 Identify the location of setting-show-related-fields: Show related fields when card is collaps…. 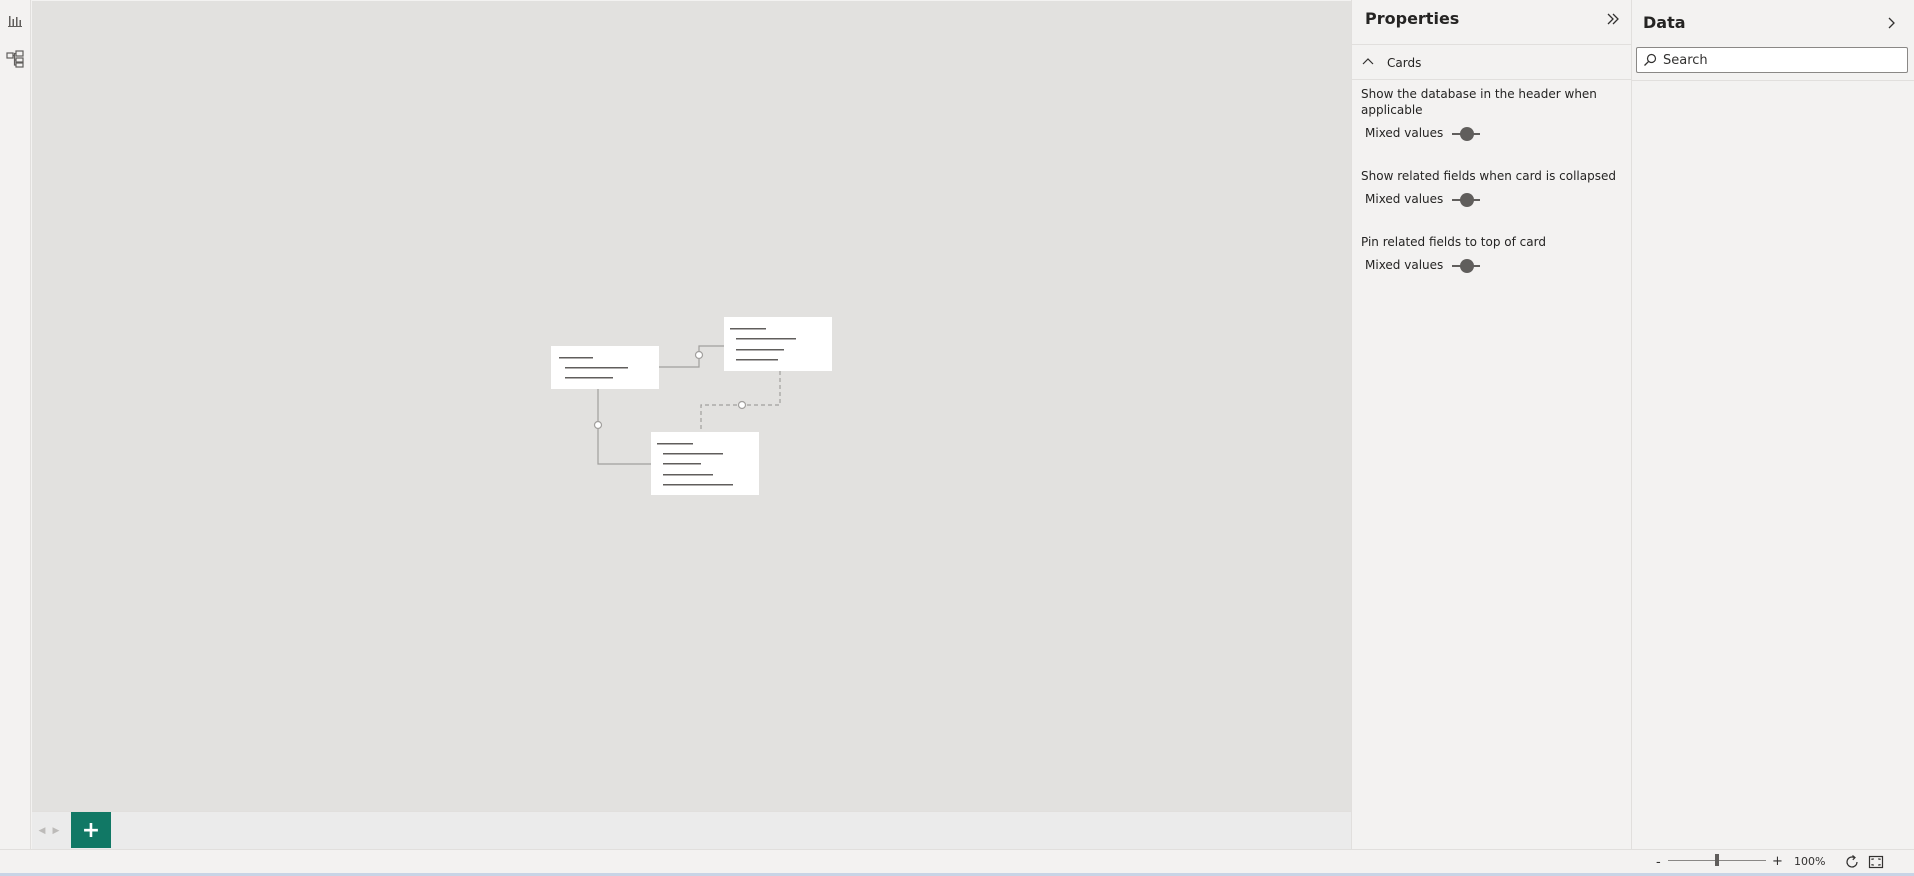
(1492, 189).